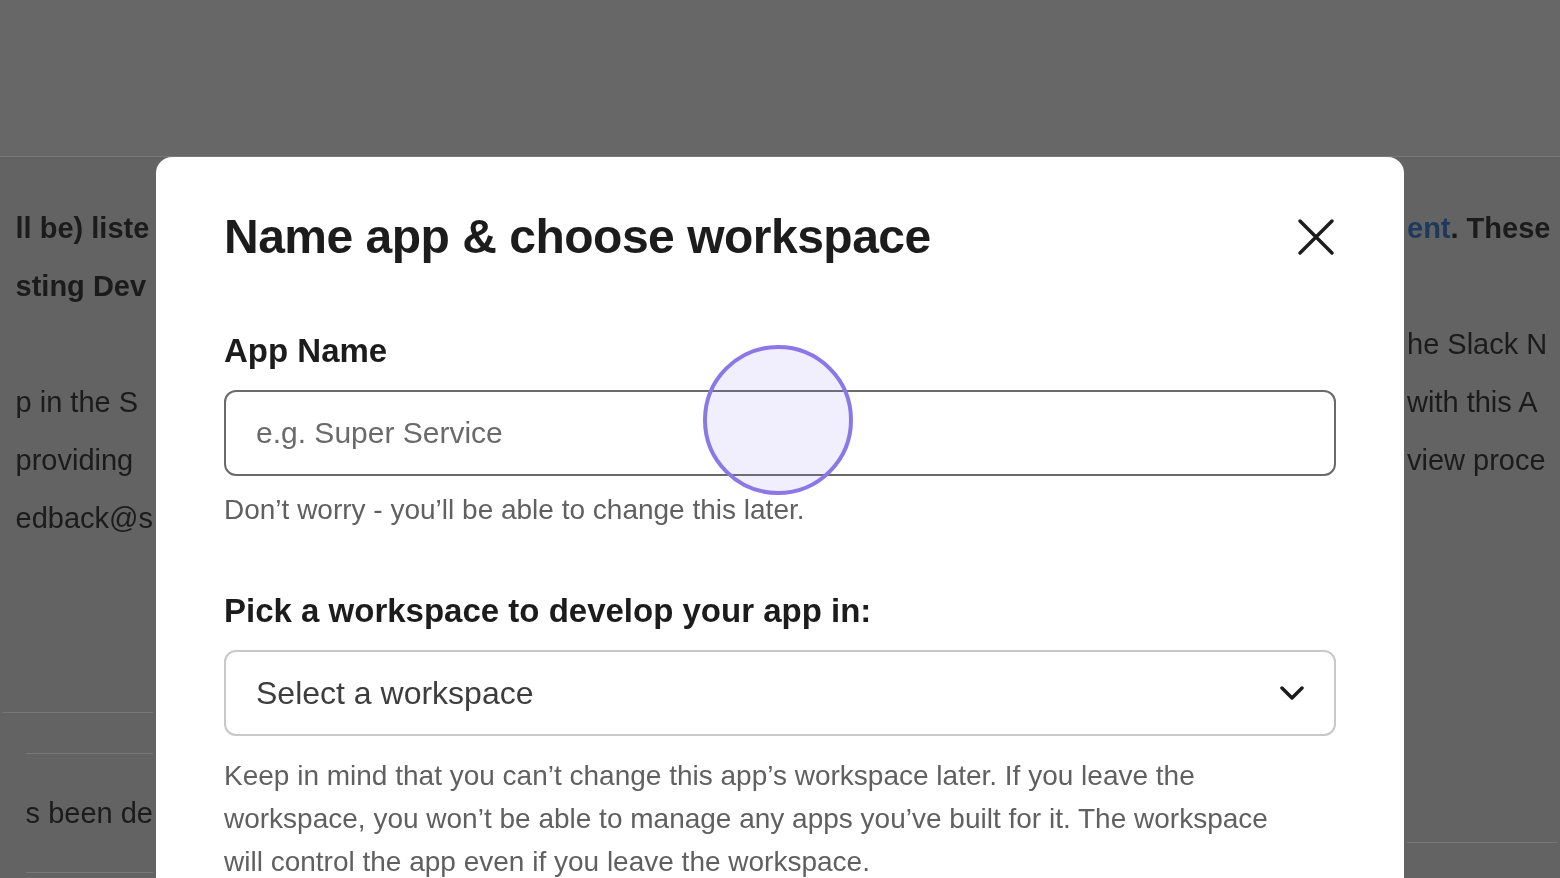 The height and width of the screenshot is (878, 1560). Describe the element at coordinates (306, 351) in the screenshot. I see `field-label: App Name` at that location.